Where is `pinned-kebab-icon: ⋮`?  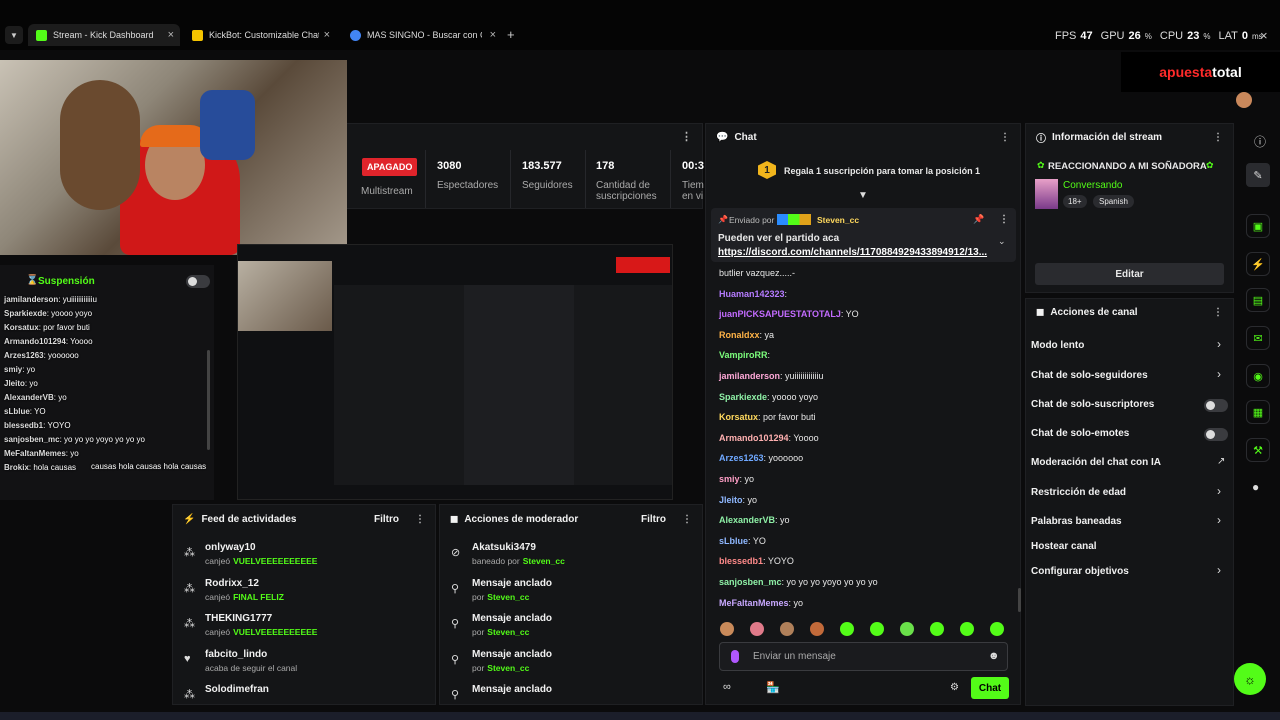 pinned-kebab-icon: ⋮ is located at coordinates (1004, 219).